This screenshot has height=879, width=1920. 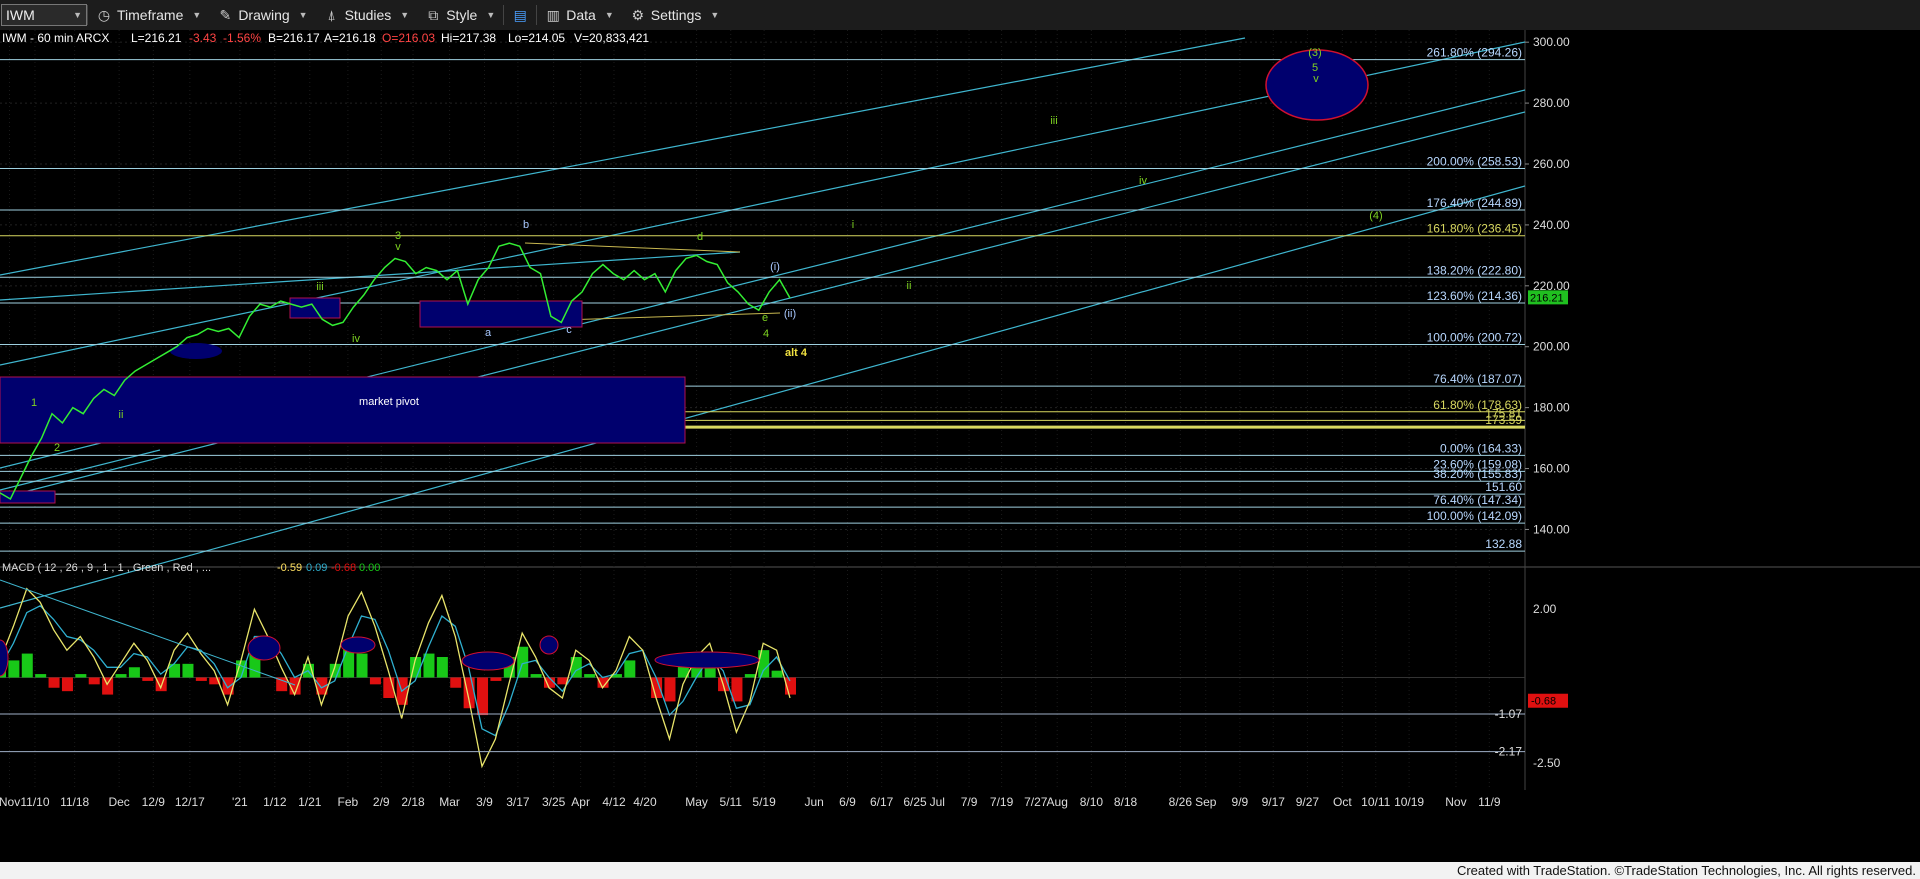 What do you see at coordinates (34, 802) in the screenshot?
I see `x-tick-label: 11/10` at bounding box center [34, 802].